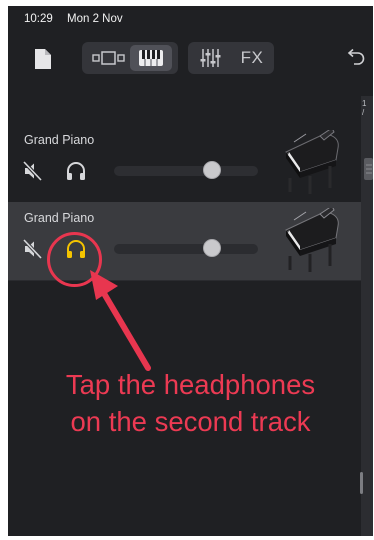  I want to click on document-icon, so click(43, 59).